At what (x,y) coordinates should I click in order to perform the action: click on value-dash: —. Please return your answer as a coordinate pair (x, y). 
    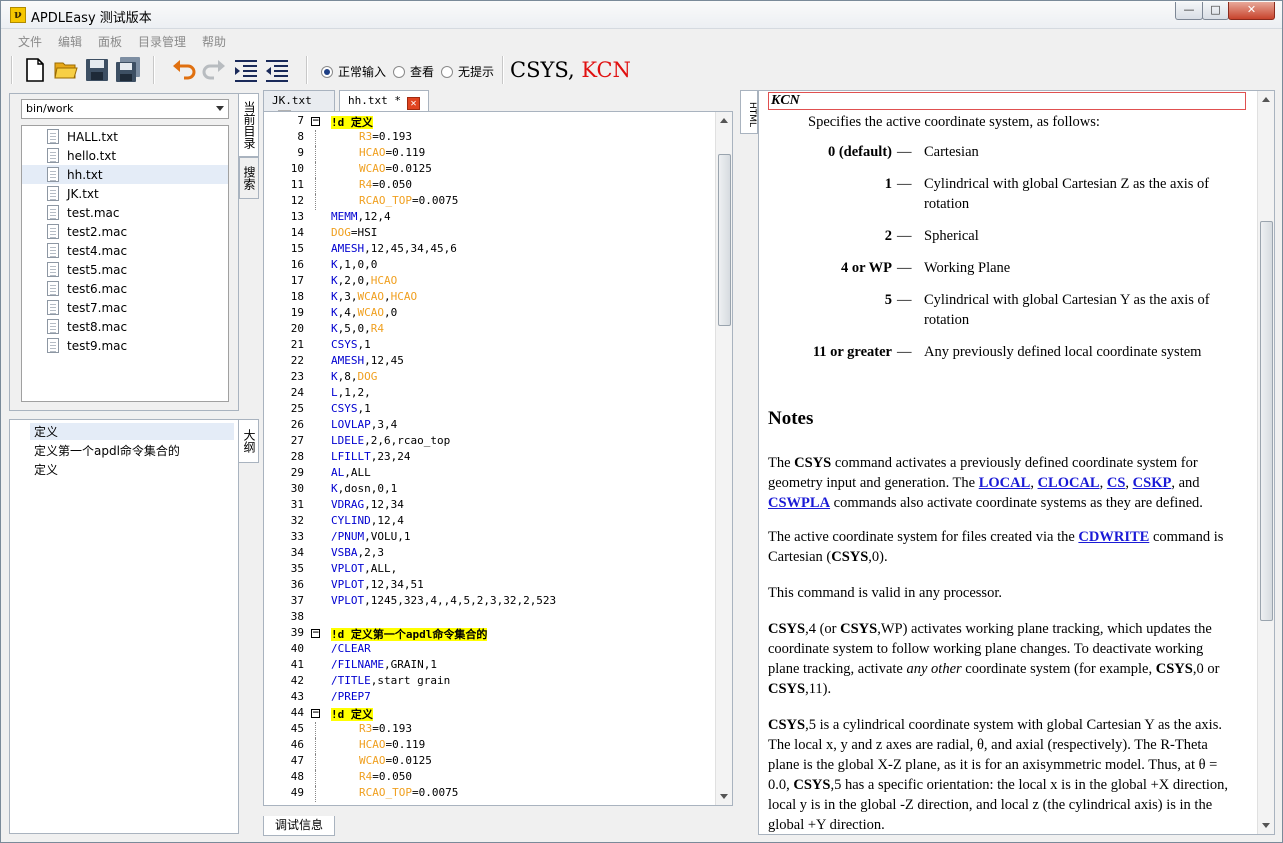
    Looking at the image, I should click on (904, 184).